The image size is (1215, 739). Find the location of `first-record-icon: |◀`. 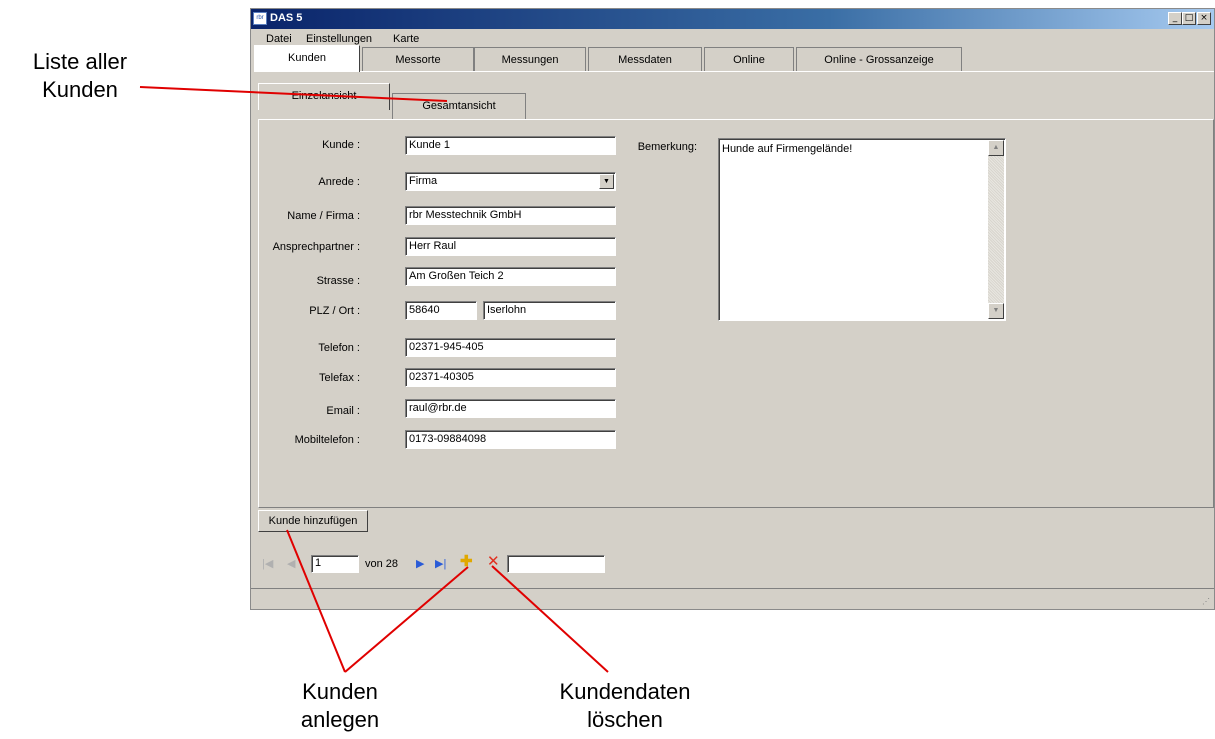

first-record-icon: |◀ is located at coordinates (267, 564).